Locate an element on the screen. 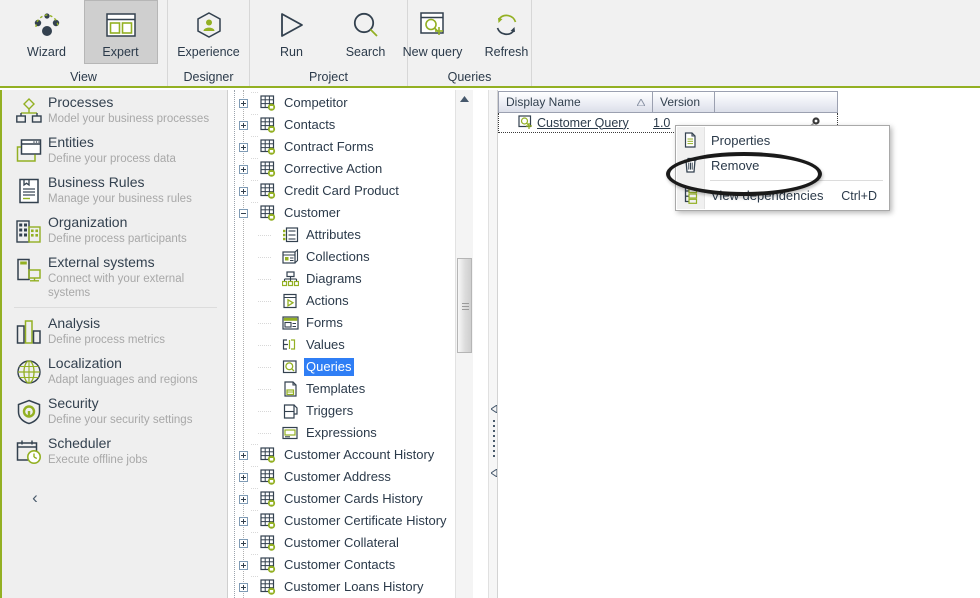 Image resolution: width=980 pixels, height=598 pixels. tree-node-customer: Customer is located at coordinates (352, 213).